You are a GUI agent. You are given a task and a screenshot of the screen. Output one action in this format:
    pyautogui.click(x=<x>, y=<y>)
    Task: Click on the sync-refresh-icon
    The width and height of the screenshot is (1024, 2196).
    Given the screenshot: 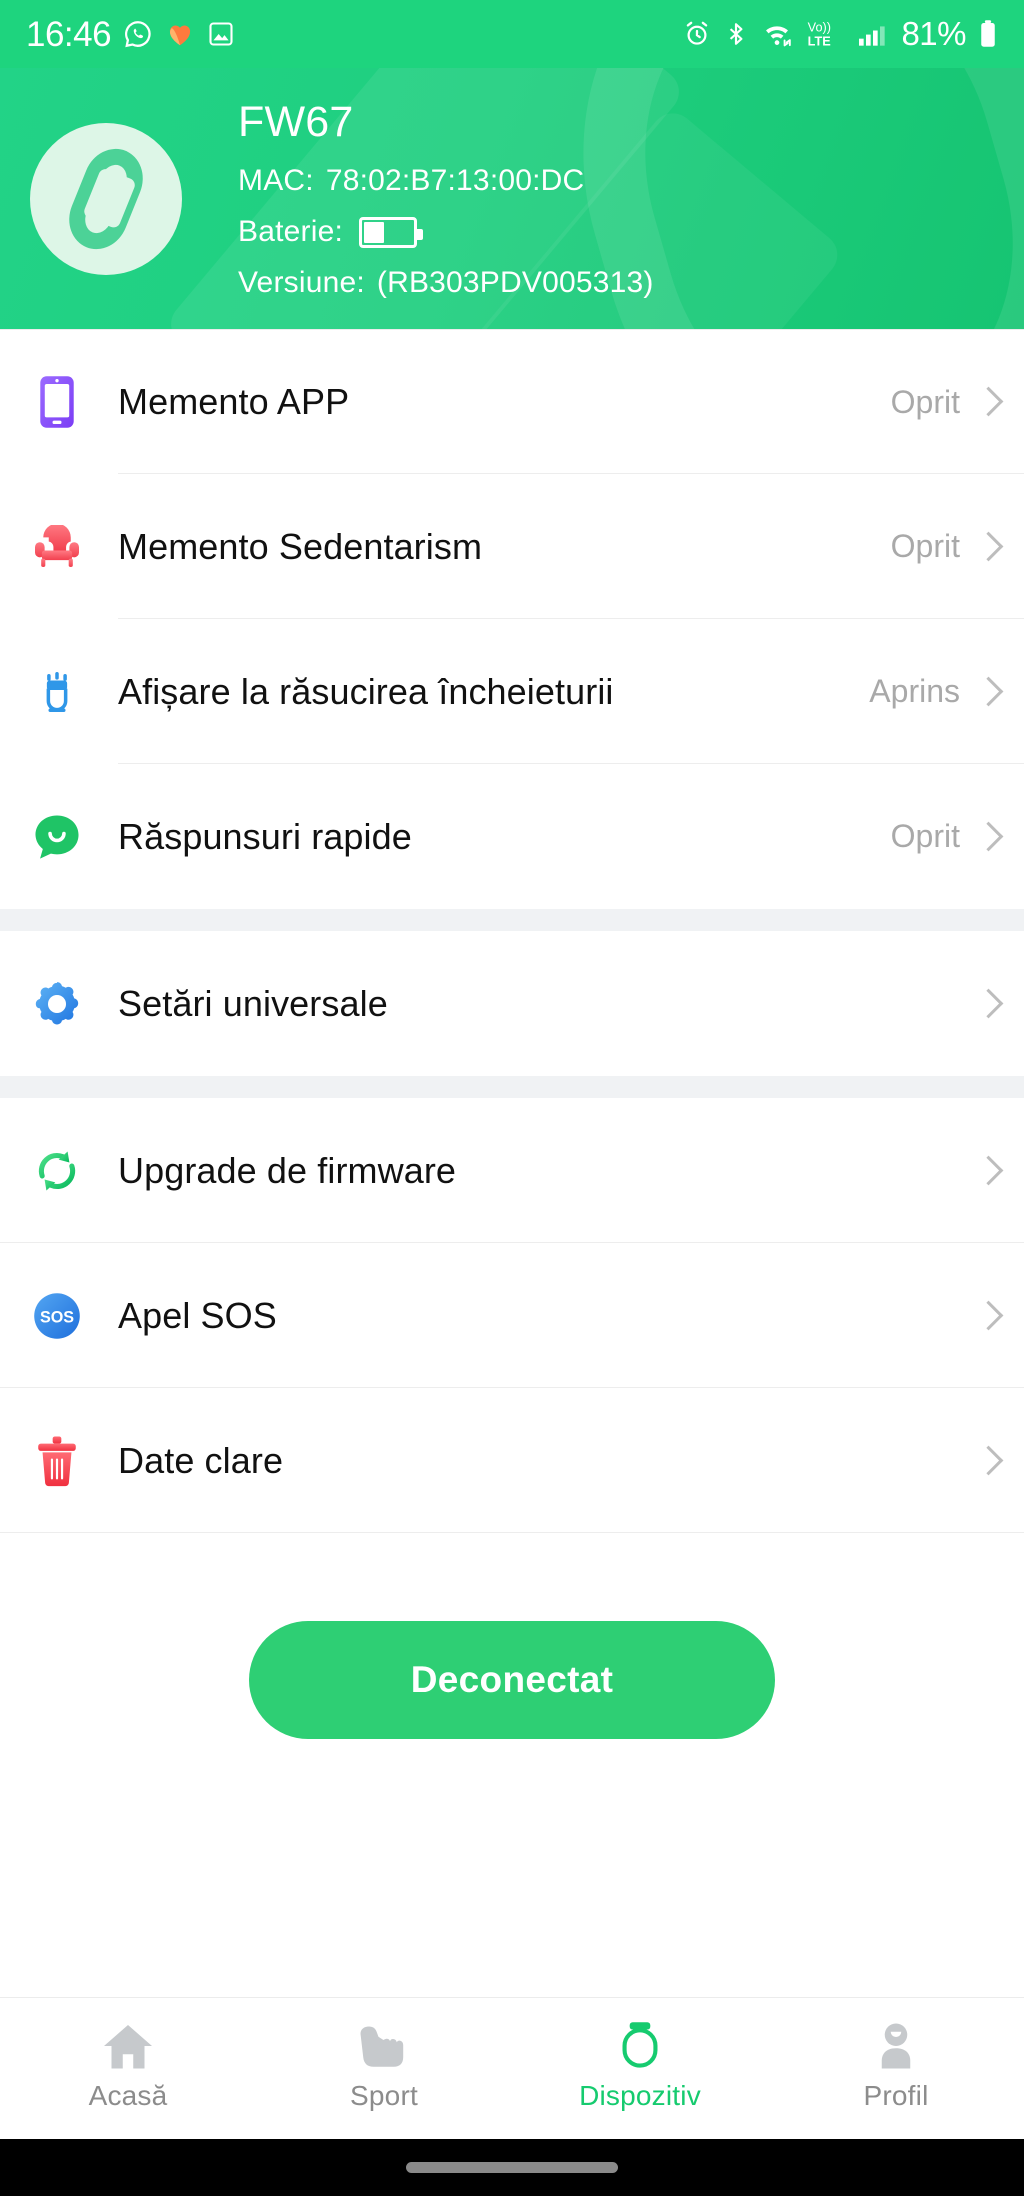 What is the action you would take?
    pyautogui.click(x=57, y=1171)
    